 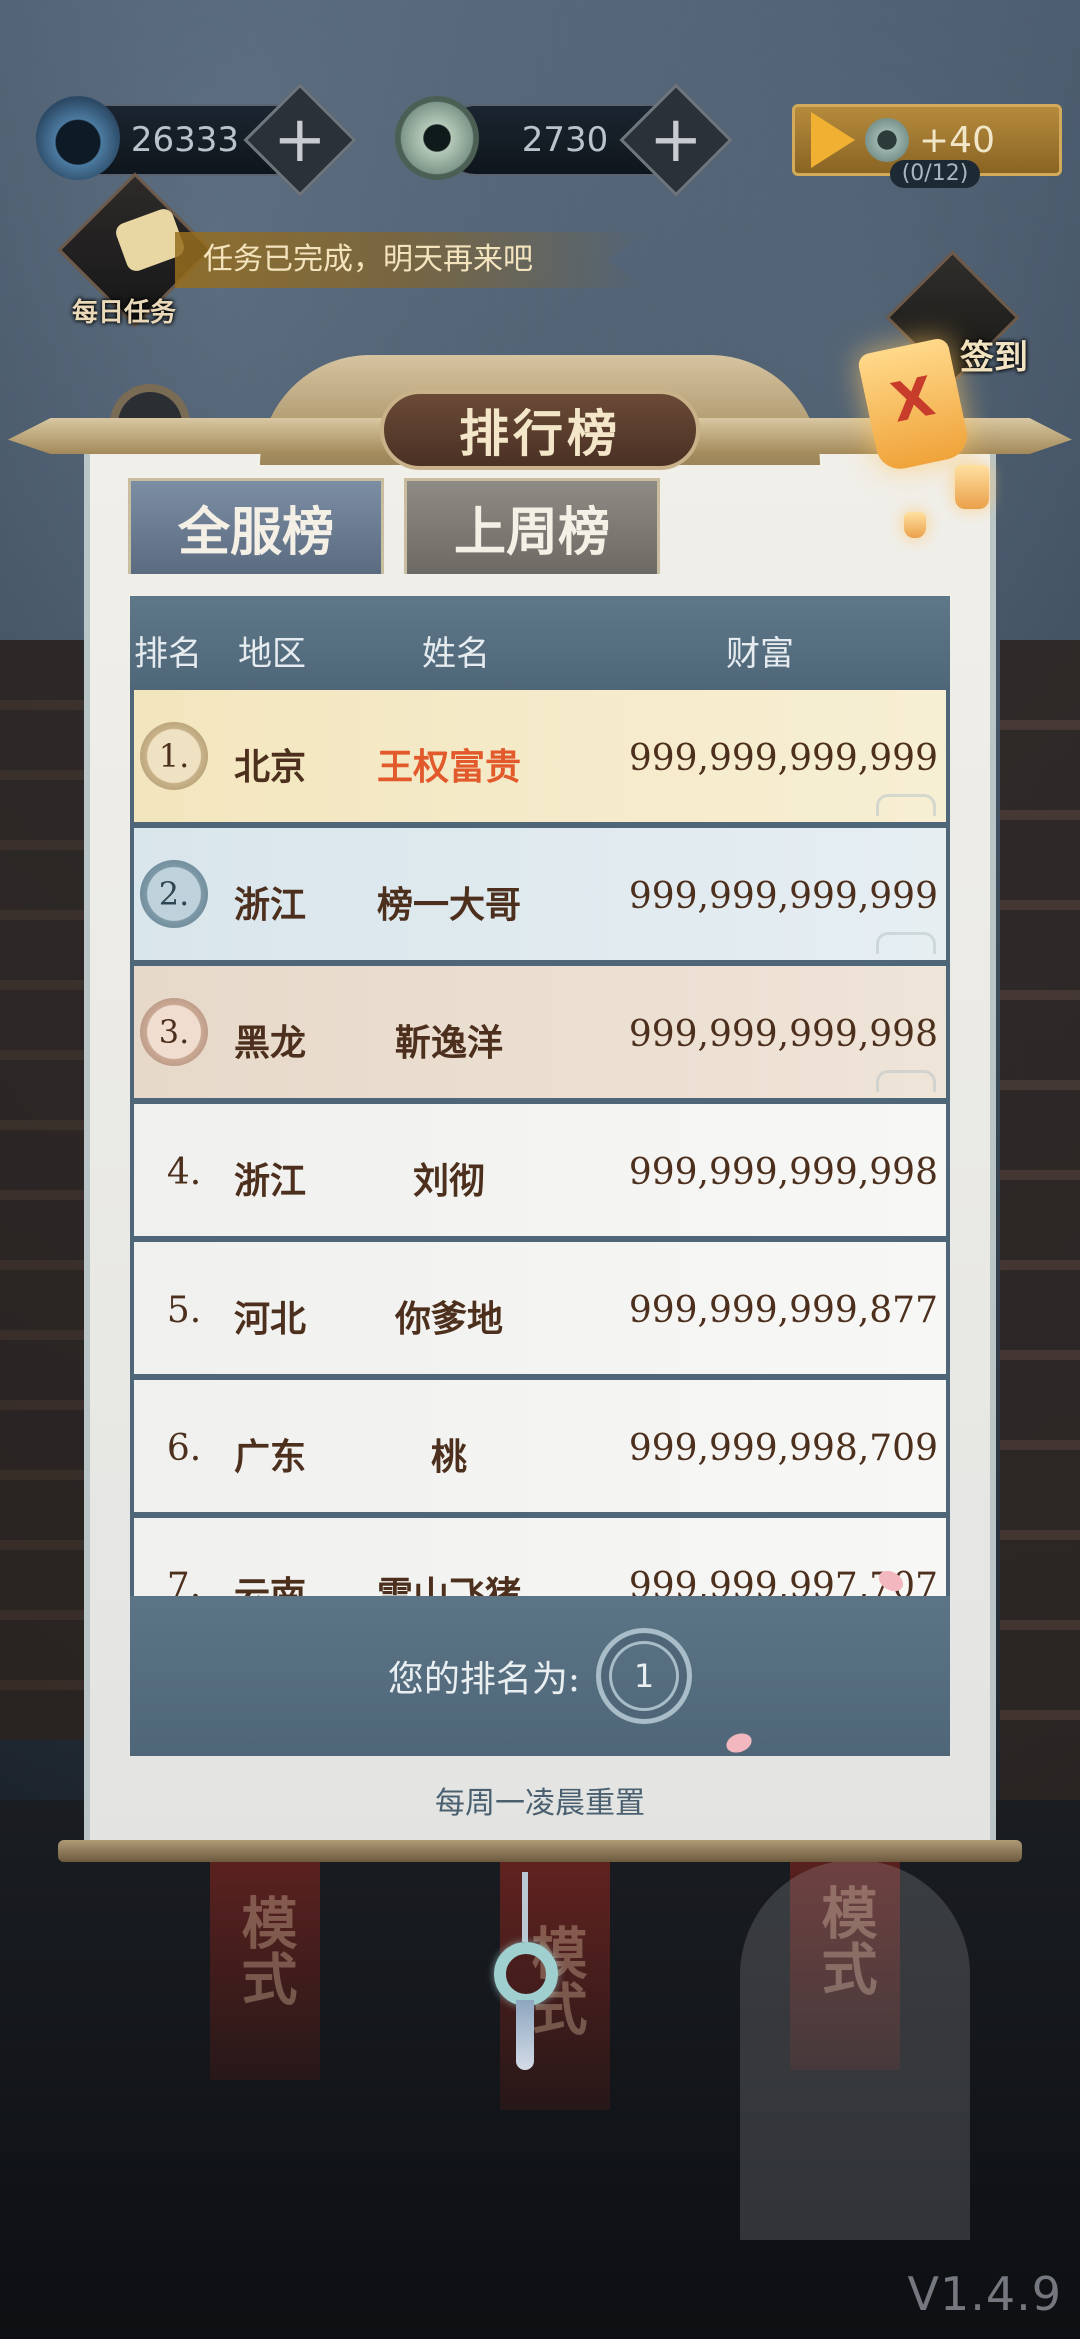 What do you see at coordinates (410, 260) in the screenshot?
I see `task-complete-banner: 任务已完成，明天再来吧` at bounding box center [410, 260].